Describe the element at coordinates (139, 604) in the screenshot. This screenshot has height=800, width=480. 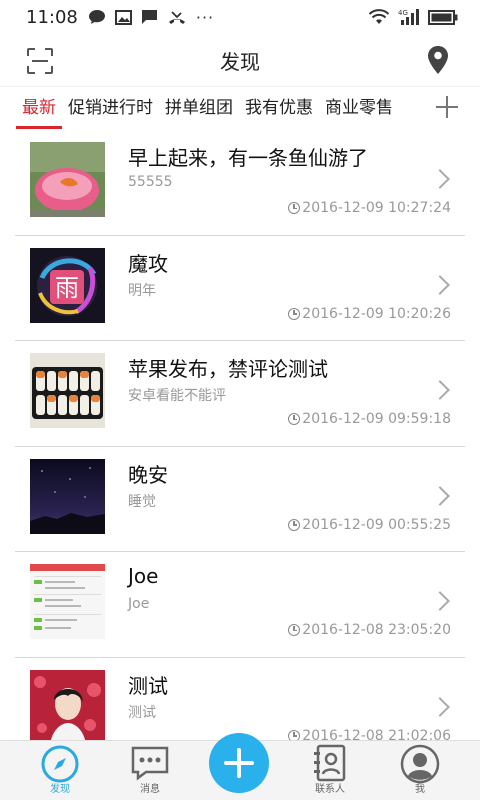
I see `item-subtitle: Joe` at that location.